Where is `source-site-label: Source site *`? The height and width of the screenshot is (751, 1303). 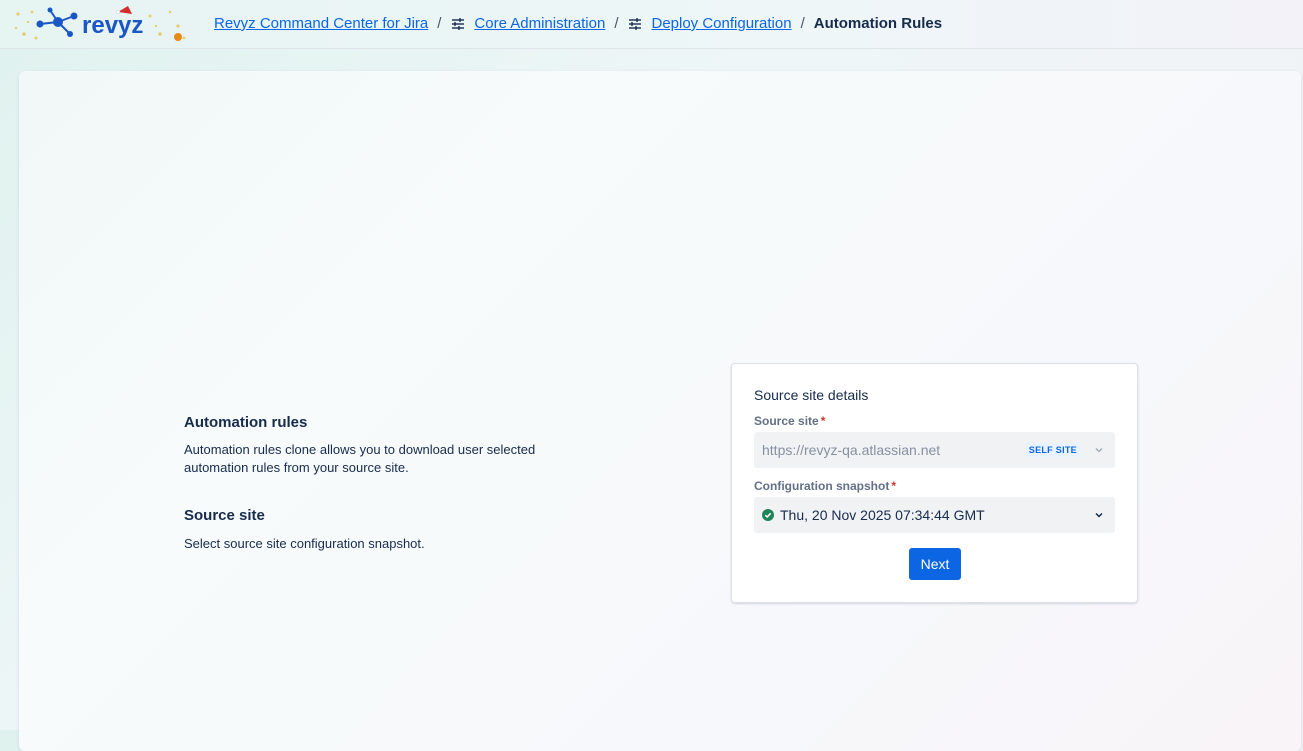 source-site-label: Source site * is located at coordinates (789, 421).